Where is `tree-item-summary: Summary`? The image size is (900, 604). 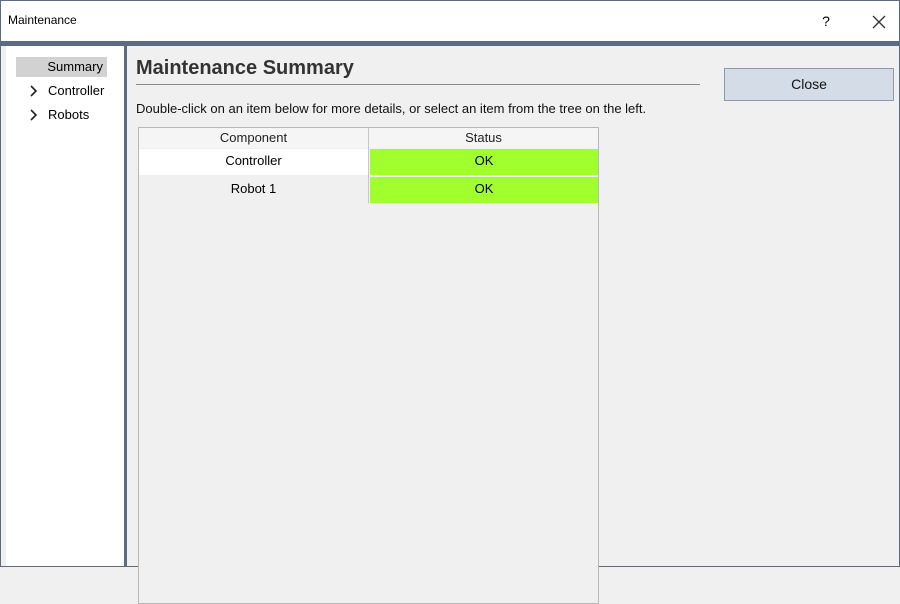 tree-item-summary: Summary is located at coordinates (61, 67).